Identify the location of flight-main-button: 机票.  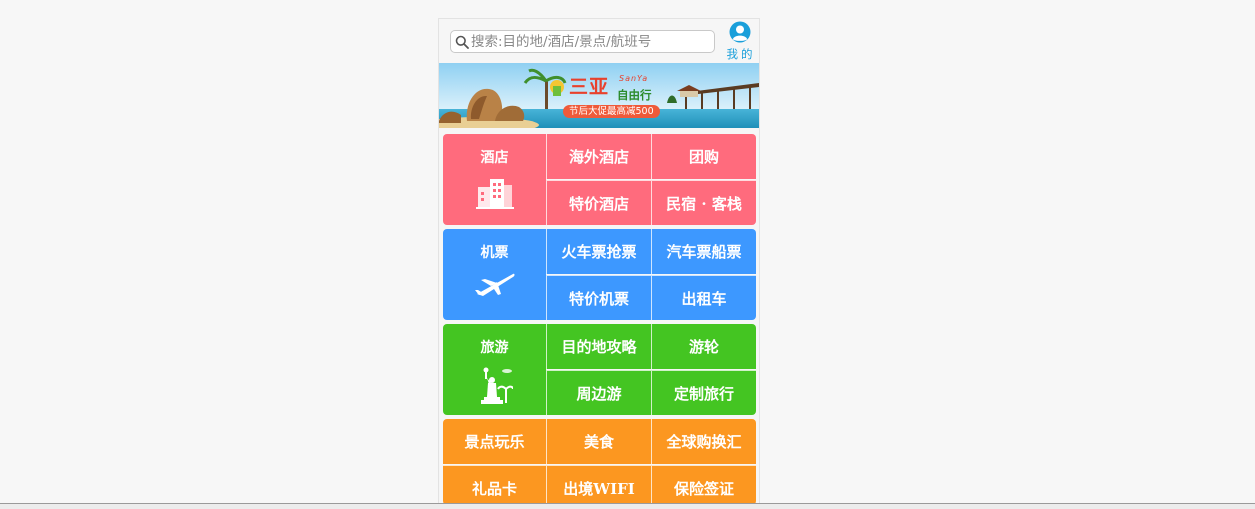
(494, 274).